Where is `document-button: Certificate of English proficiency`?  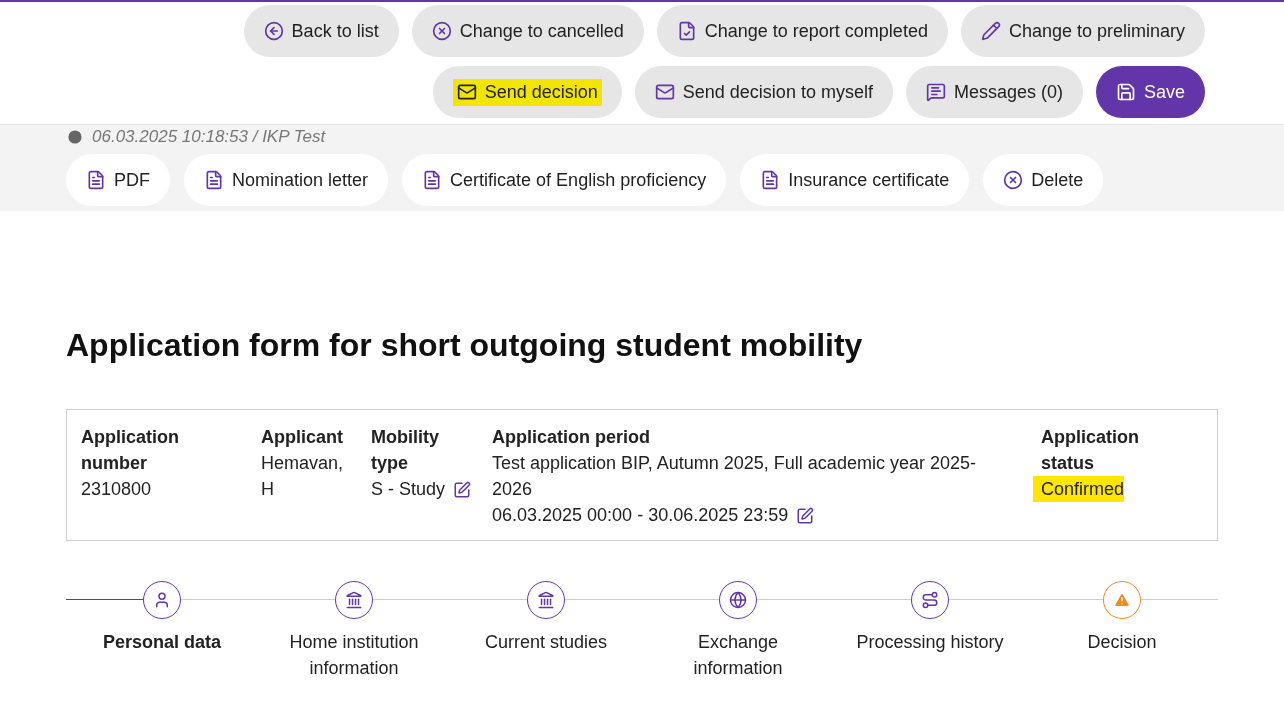
document-button: Certificate of English proficiency is located at coordinates (564, 180).